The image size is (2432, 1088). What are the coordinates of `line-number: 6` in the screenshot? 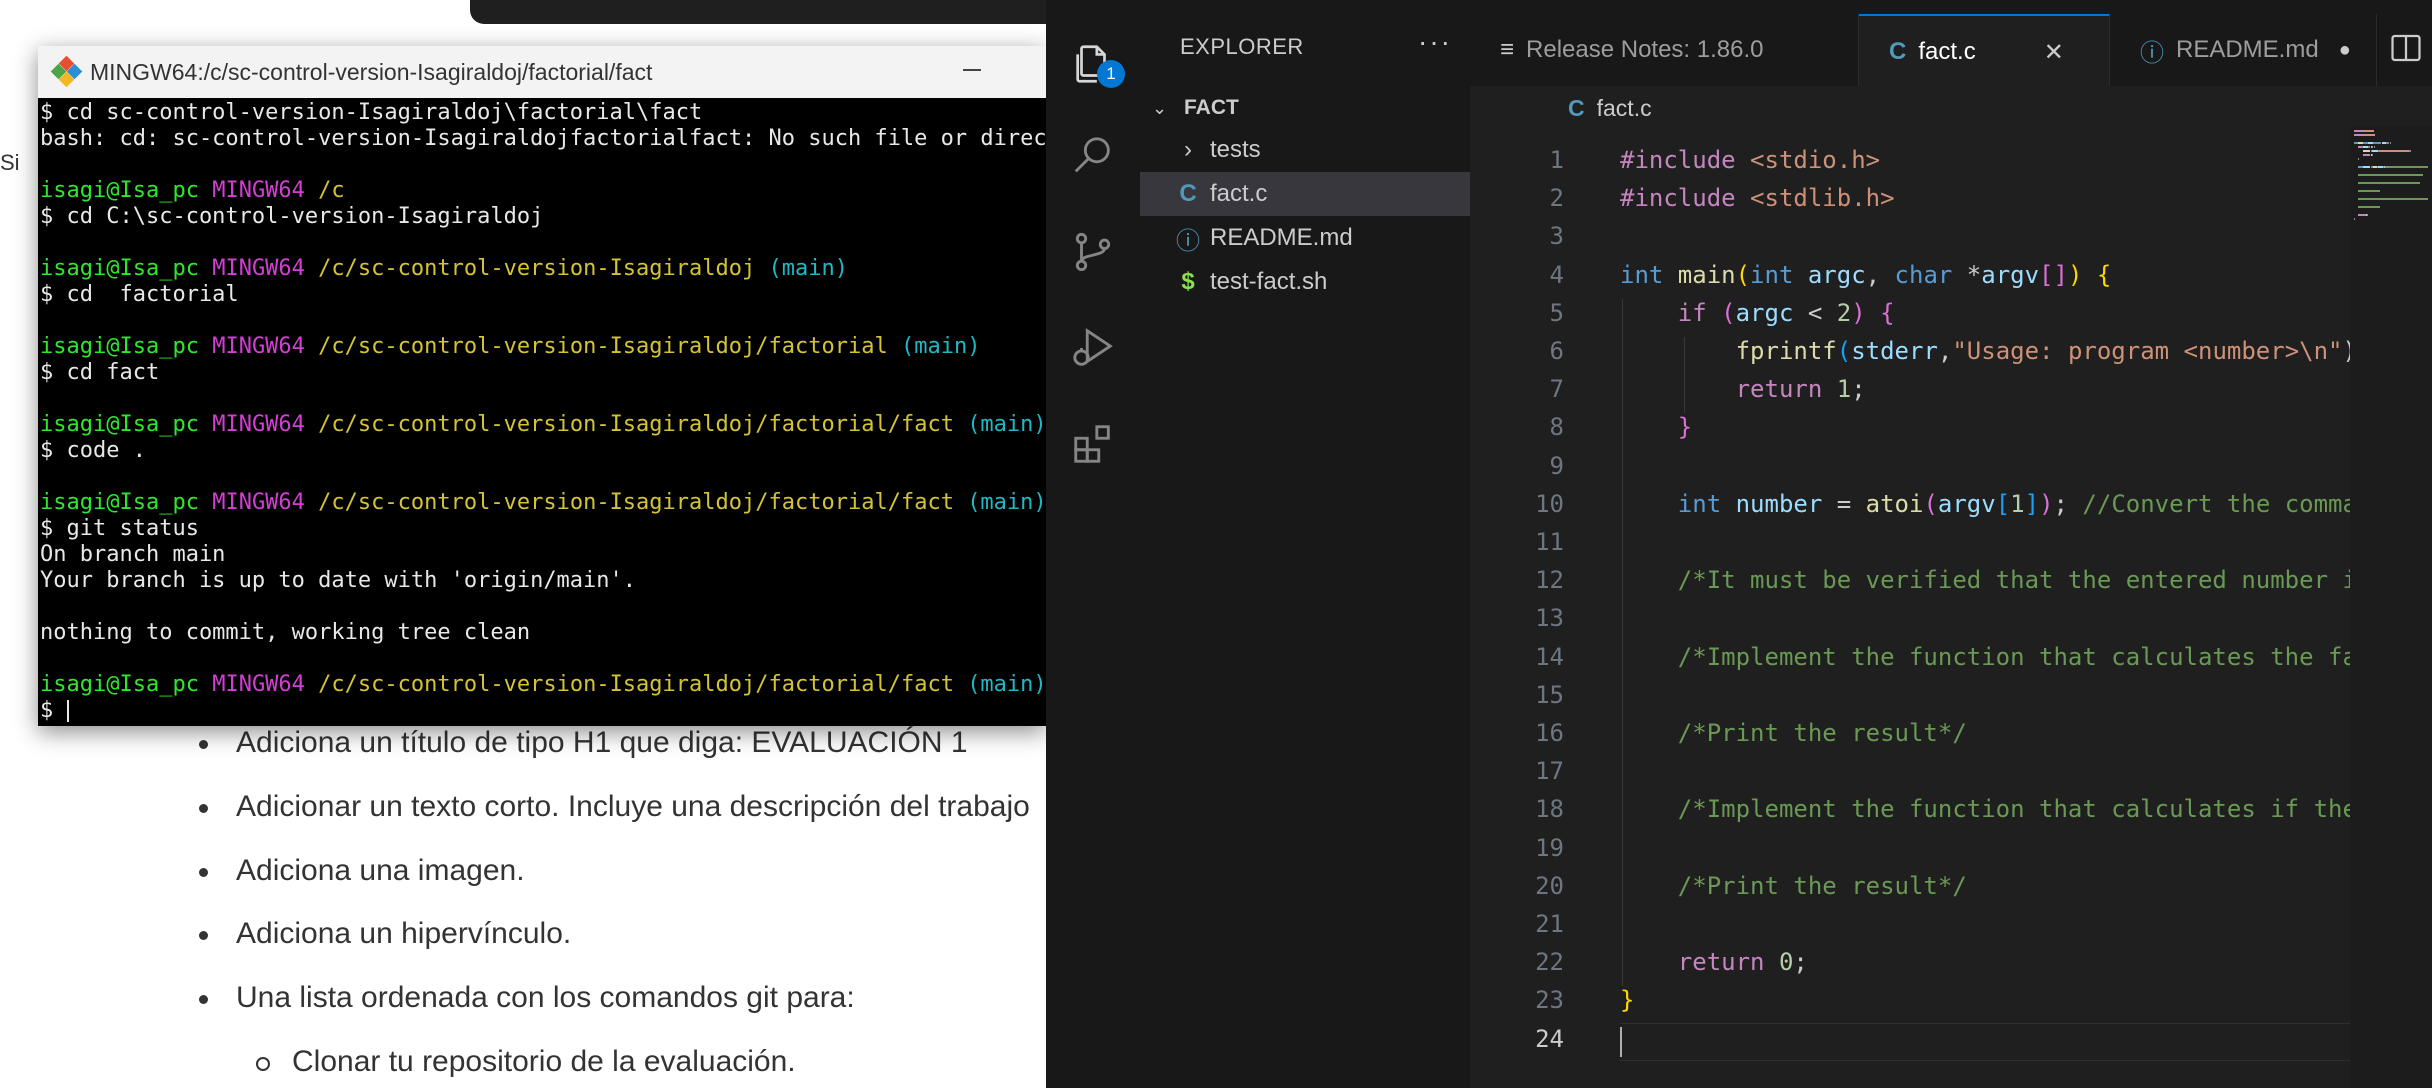 It's located at (1556, 351).